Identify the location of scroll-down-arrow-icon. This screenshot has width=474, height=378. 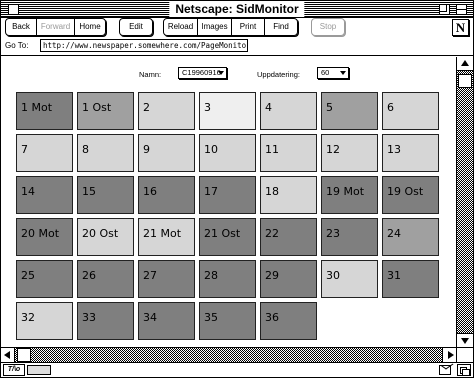
(465, 340).